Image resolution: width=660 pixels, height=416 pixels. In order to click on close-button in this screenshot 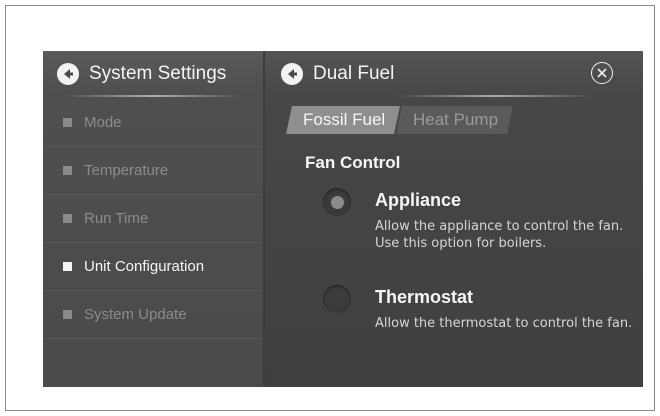, I will do `click(602, 73)`.